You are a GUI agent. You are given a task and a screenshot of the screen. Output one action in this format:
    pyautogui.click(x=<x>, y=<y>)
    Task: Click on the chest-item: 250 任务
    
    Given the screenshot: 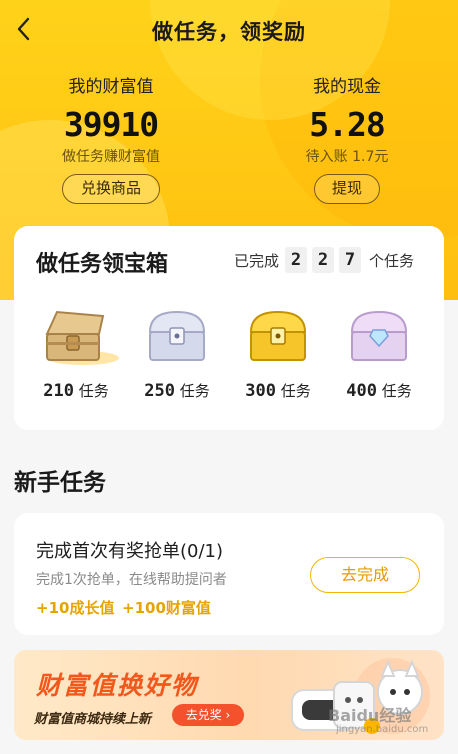 What is the action you would take?
    pyautogui.click(x=177, y=353)
    